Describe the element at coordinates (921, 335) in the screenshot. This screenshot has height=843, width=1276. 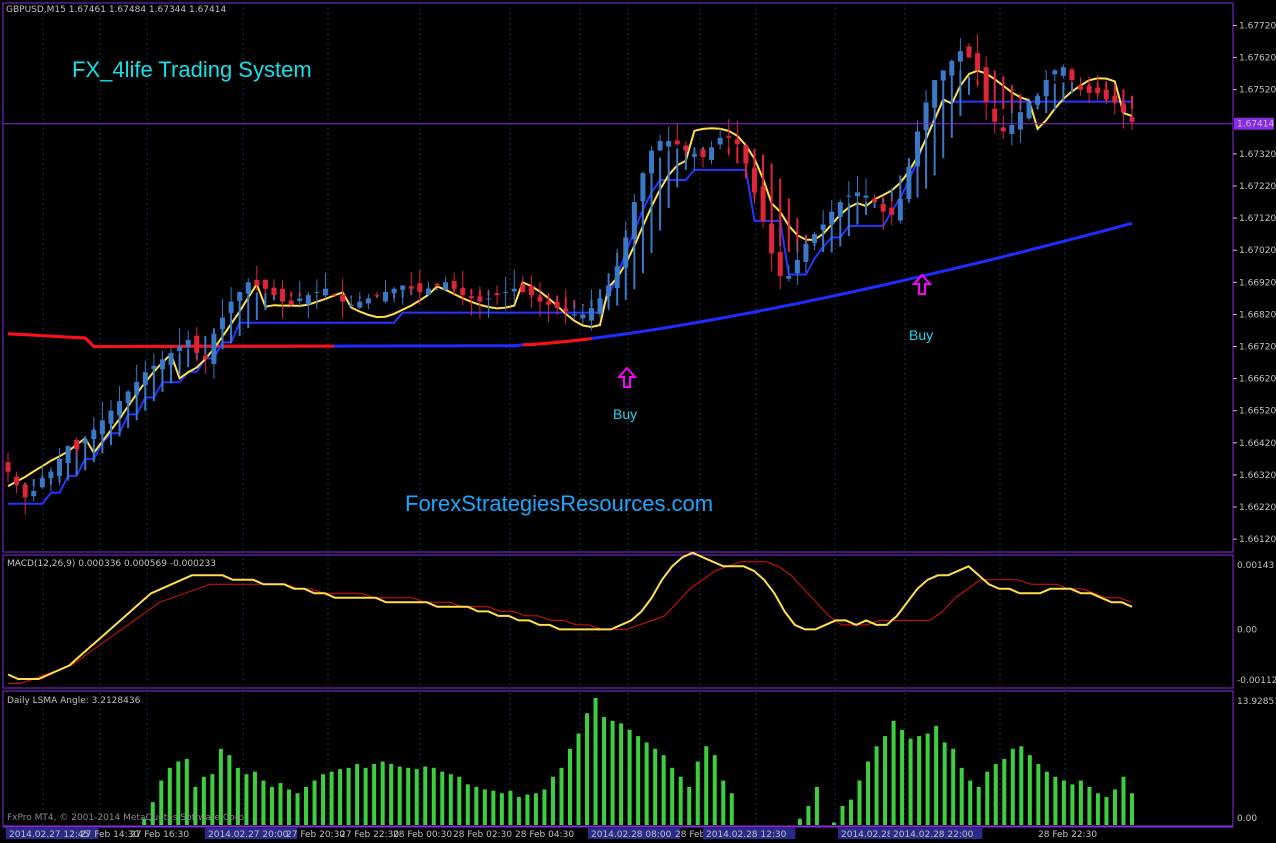
I see `buy-label-2: Buy` at that location.